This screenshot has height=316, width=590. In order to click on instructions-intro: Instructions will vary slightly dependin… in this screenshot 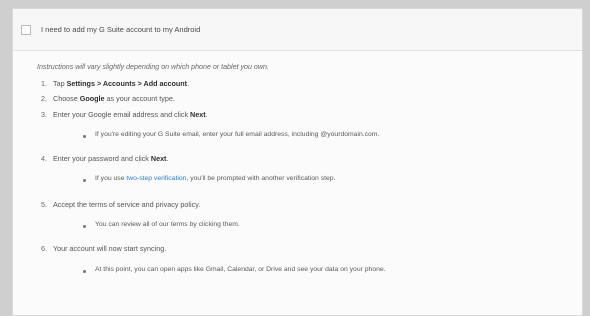, I will do `click(153, 67)`.